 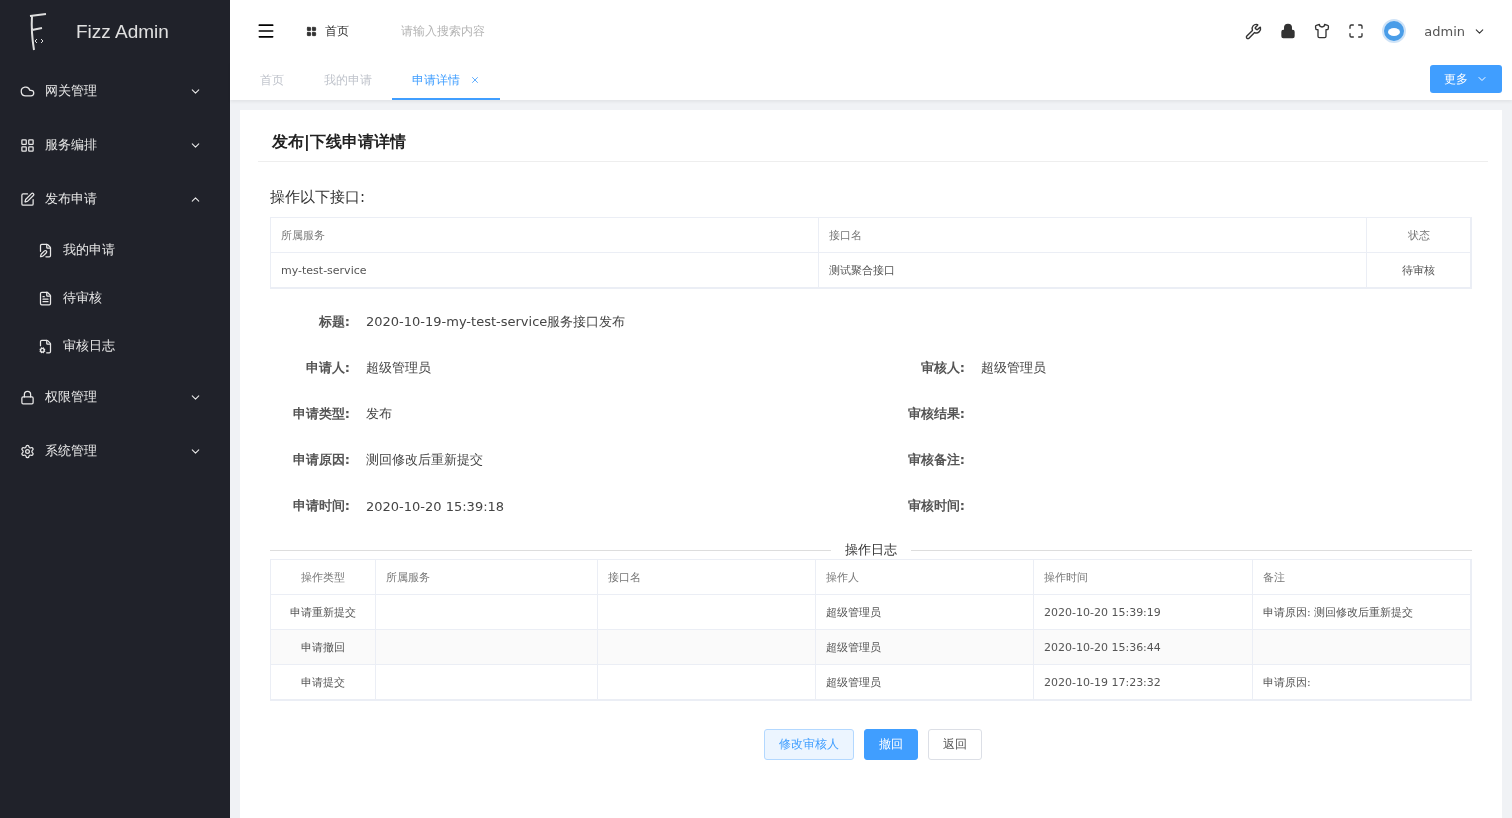 What do you see at coordinates (935, 414) in the screenshot?
I see `field-label: 审核结果:` at bounding box center [935, 414].